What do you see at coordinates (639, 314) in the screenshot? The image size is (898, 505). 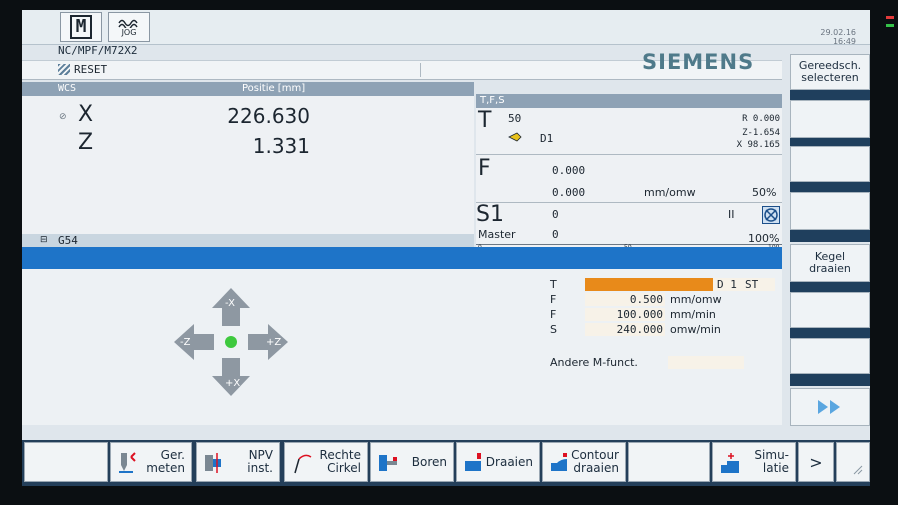 I see `tech-f2-value: 100.000` at bounding box center [639, 314].